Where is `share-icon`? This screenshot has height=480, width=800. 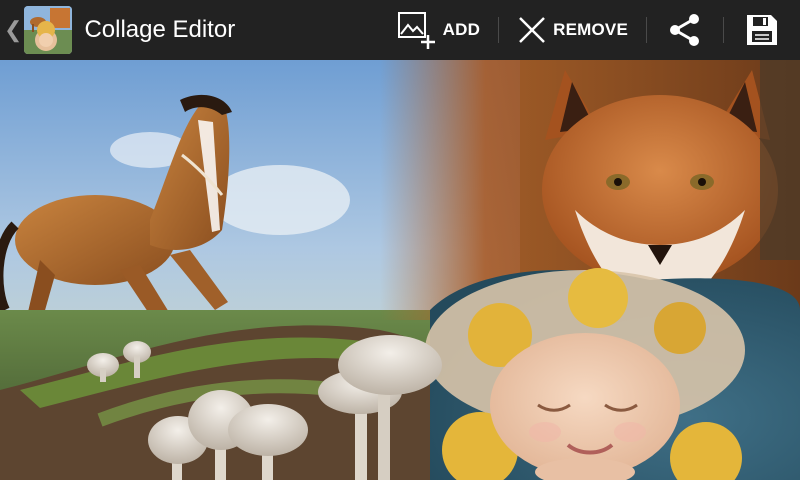 share-icon is located at coordinates (684, 30).